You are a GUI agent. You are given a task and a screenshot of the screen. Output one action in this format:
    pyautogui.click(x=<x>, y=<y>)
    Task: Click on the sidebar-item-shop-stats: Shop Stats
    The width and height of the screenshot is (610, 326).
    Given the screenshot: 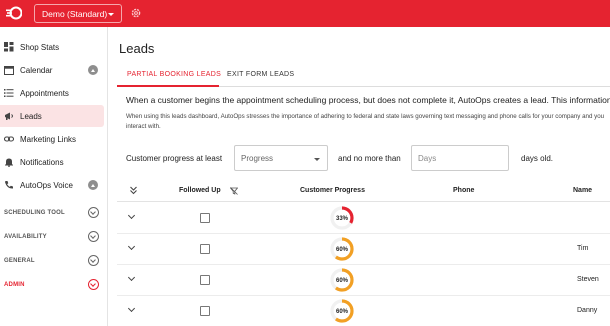 What is the action you would take?
    pyautogui.click(x=53, y=47)
    